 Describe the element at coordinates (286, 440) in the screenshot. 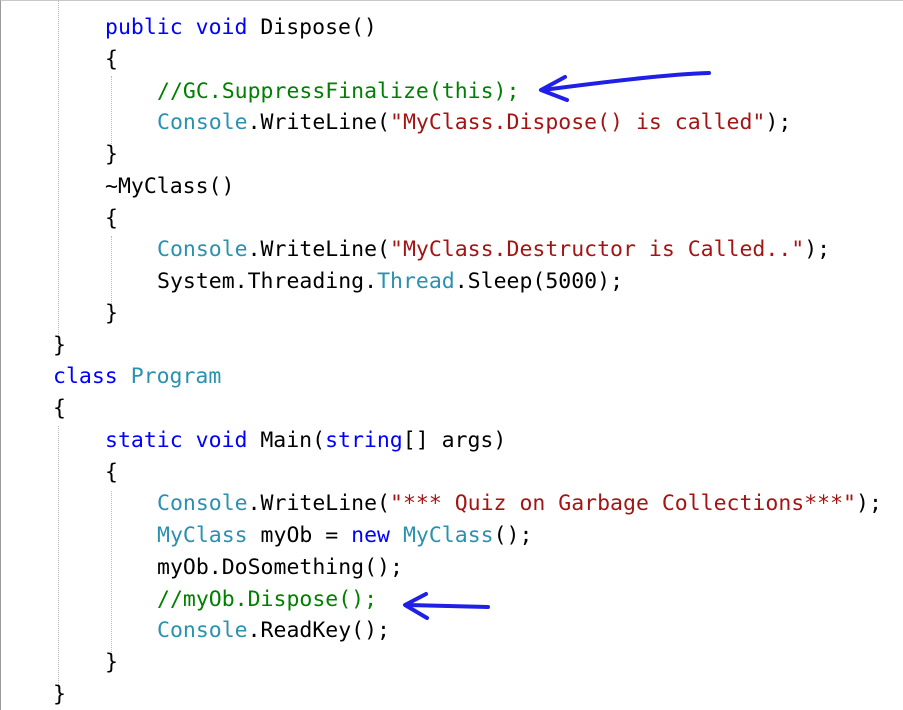

I see `code-token: Main(` at that location.